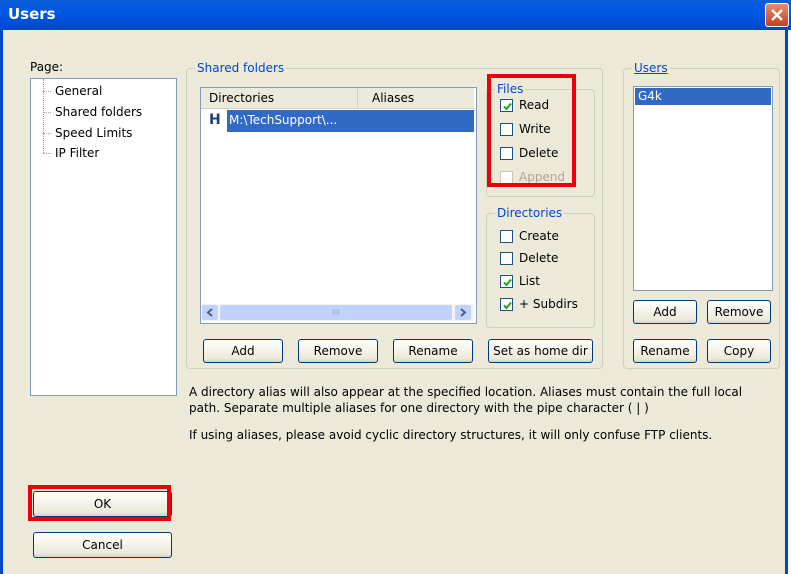 The height and width of the screenshot is (574, 791). Describe the element at coordinates (739, 312) in the screenshot. I see `remove-user-button: Remove` at that location.